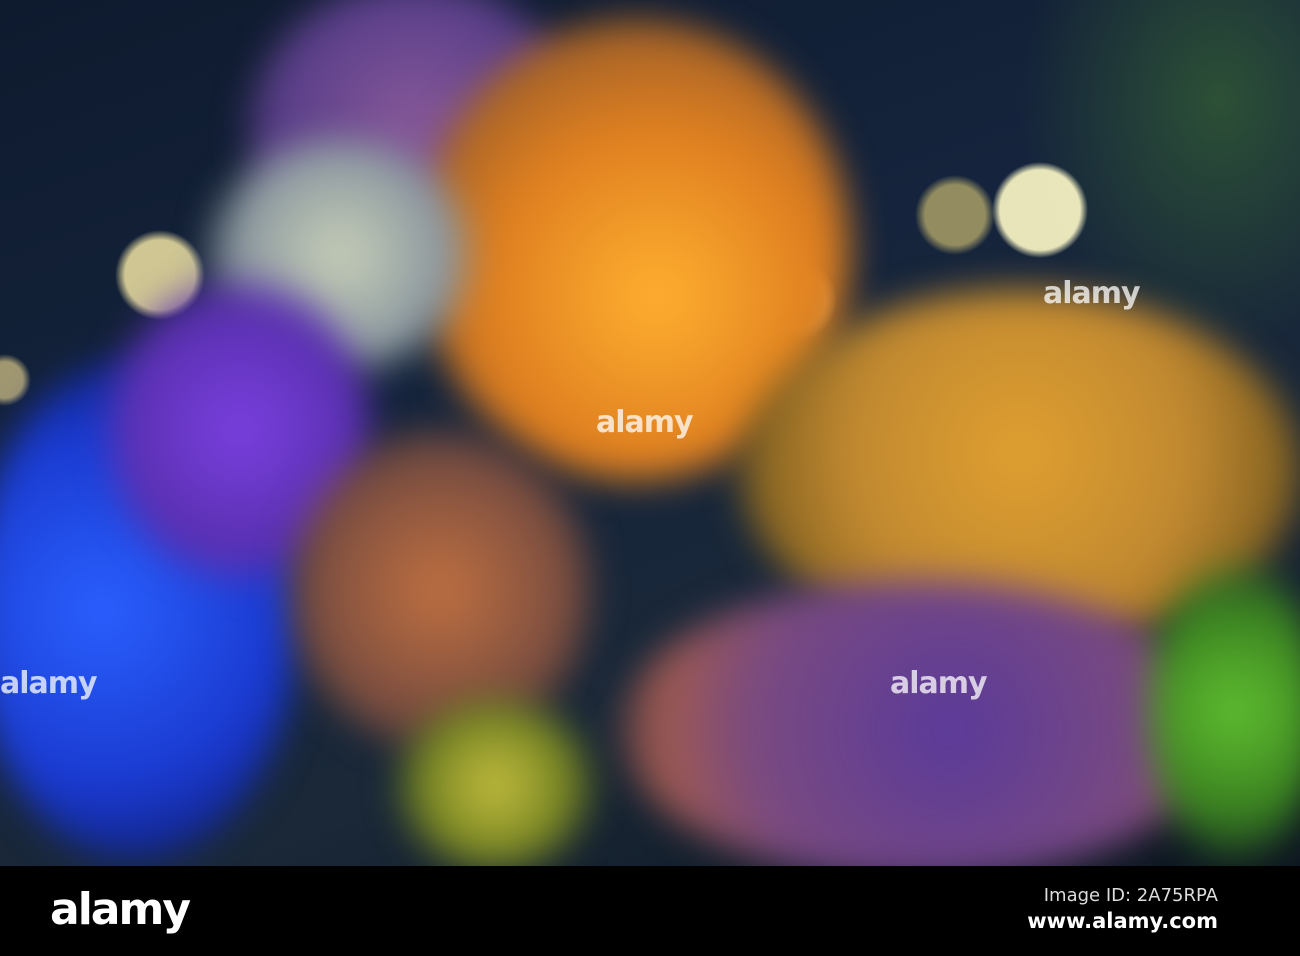 The width and height of the screenshot is (1300, 956). Describe the element at coordinates (120, 909) in the screenshot. I see `alamy-logo: alamy` at that location.